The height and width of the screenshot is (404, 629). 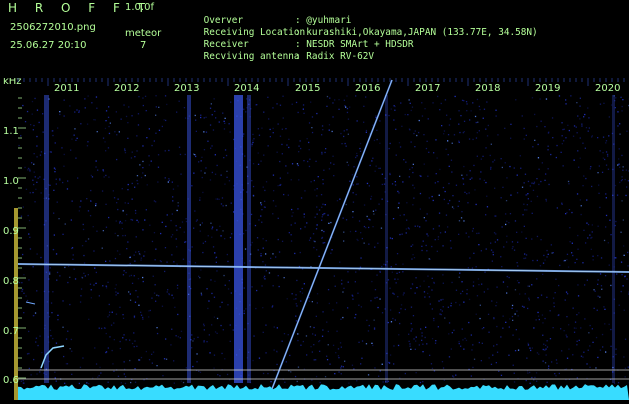 What do you see at coordinates (323, 268) in the screenshot?
I see `horizontal-carrier-core` at bounding box center [323, 268].